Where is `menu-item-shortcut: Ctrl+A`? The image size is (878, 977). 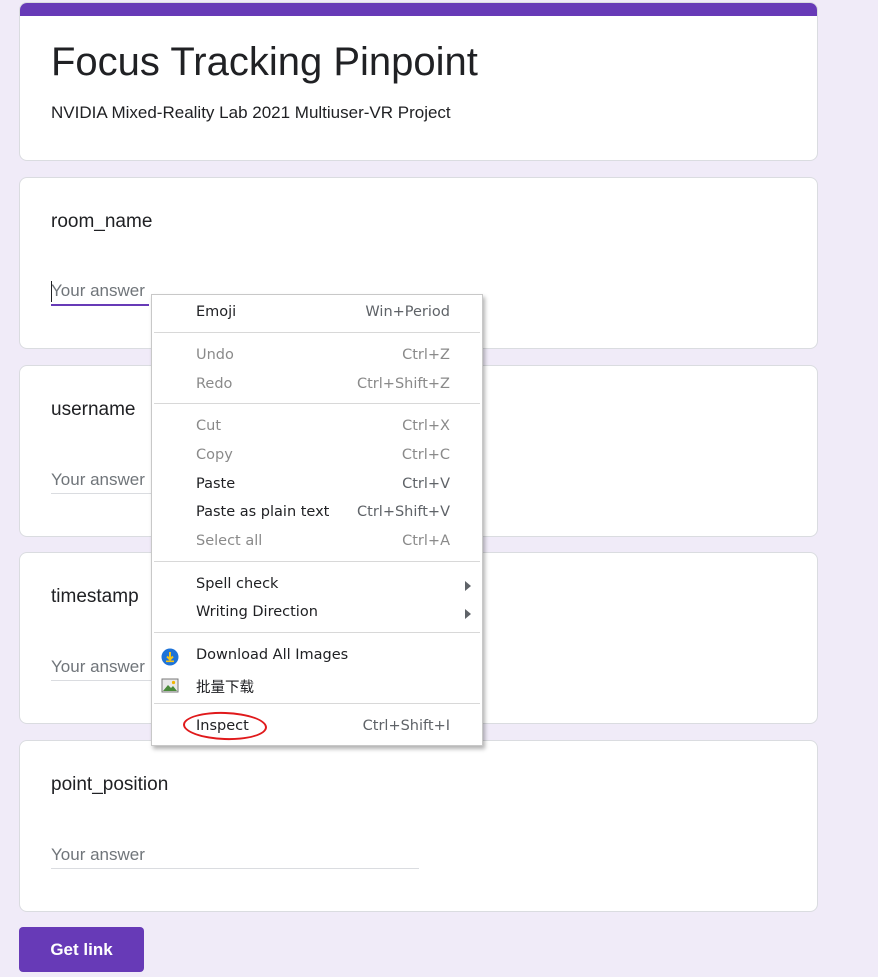
menu-item-shortcut: Ctrl+A is located at coordinates (426, 541).